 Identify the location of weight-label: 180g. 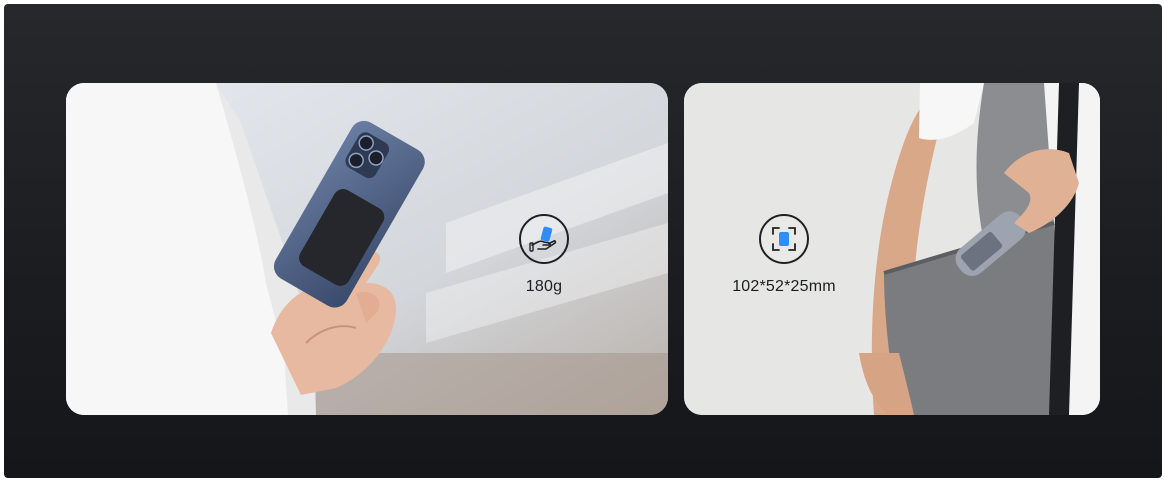
(544, 286).